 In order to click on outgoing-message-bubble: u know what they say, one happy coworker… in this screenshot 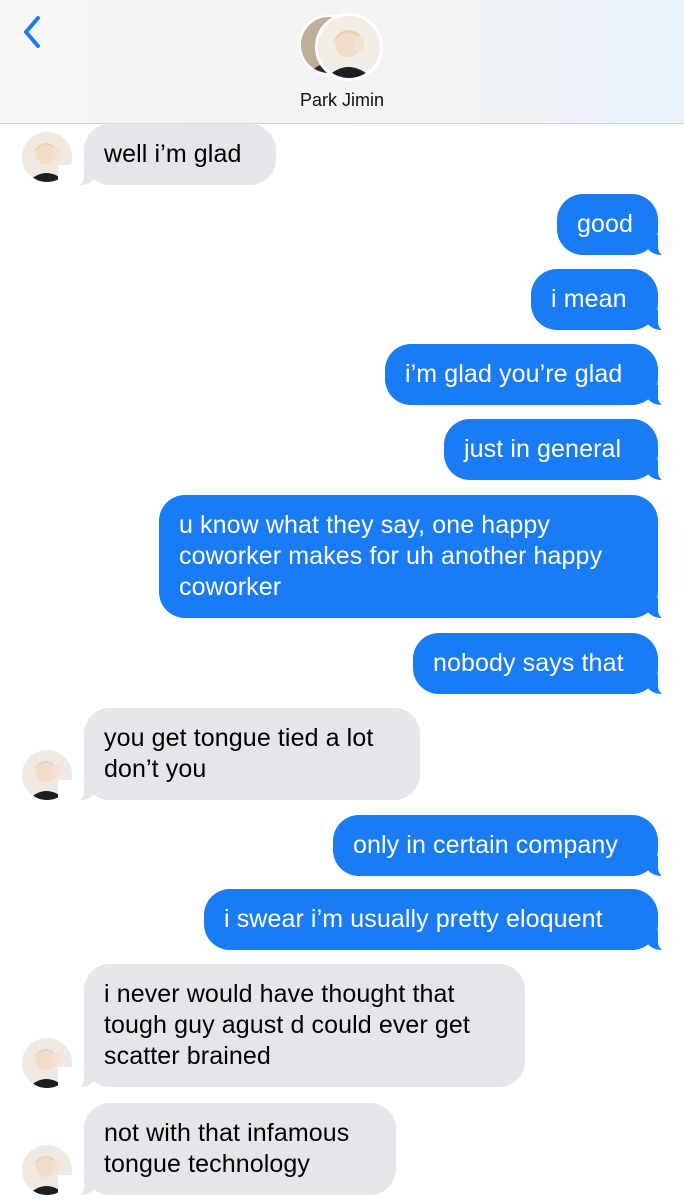, I will do `click(421, 557)`.